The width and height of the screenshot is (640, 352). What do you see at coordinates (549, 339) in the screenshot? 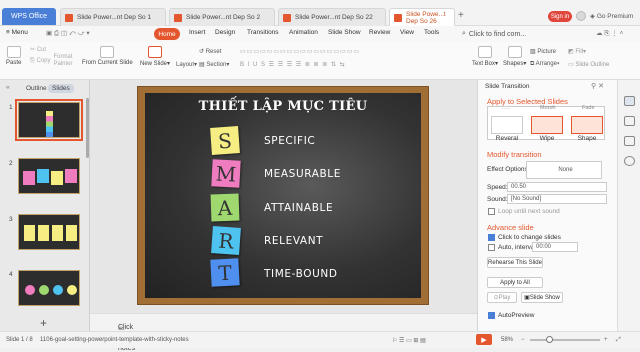
I see `zoom-slider-knob` at bounding box center [549, 339].